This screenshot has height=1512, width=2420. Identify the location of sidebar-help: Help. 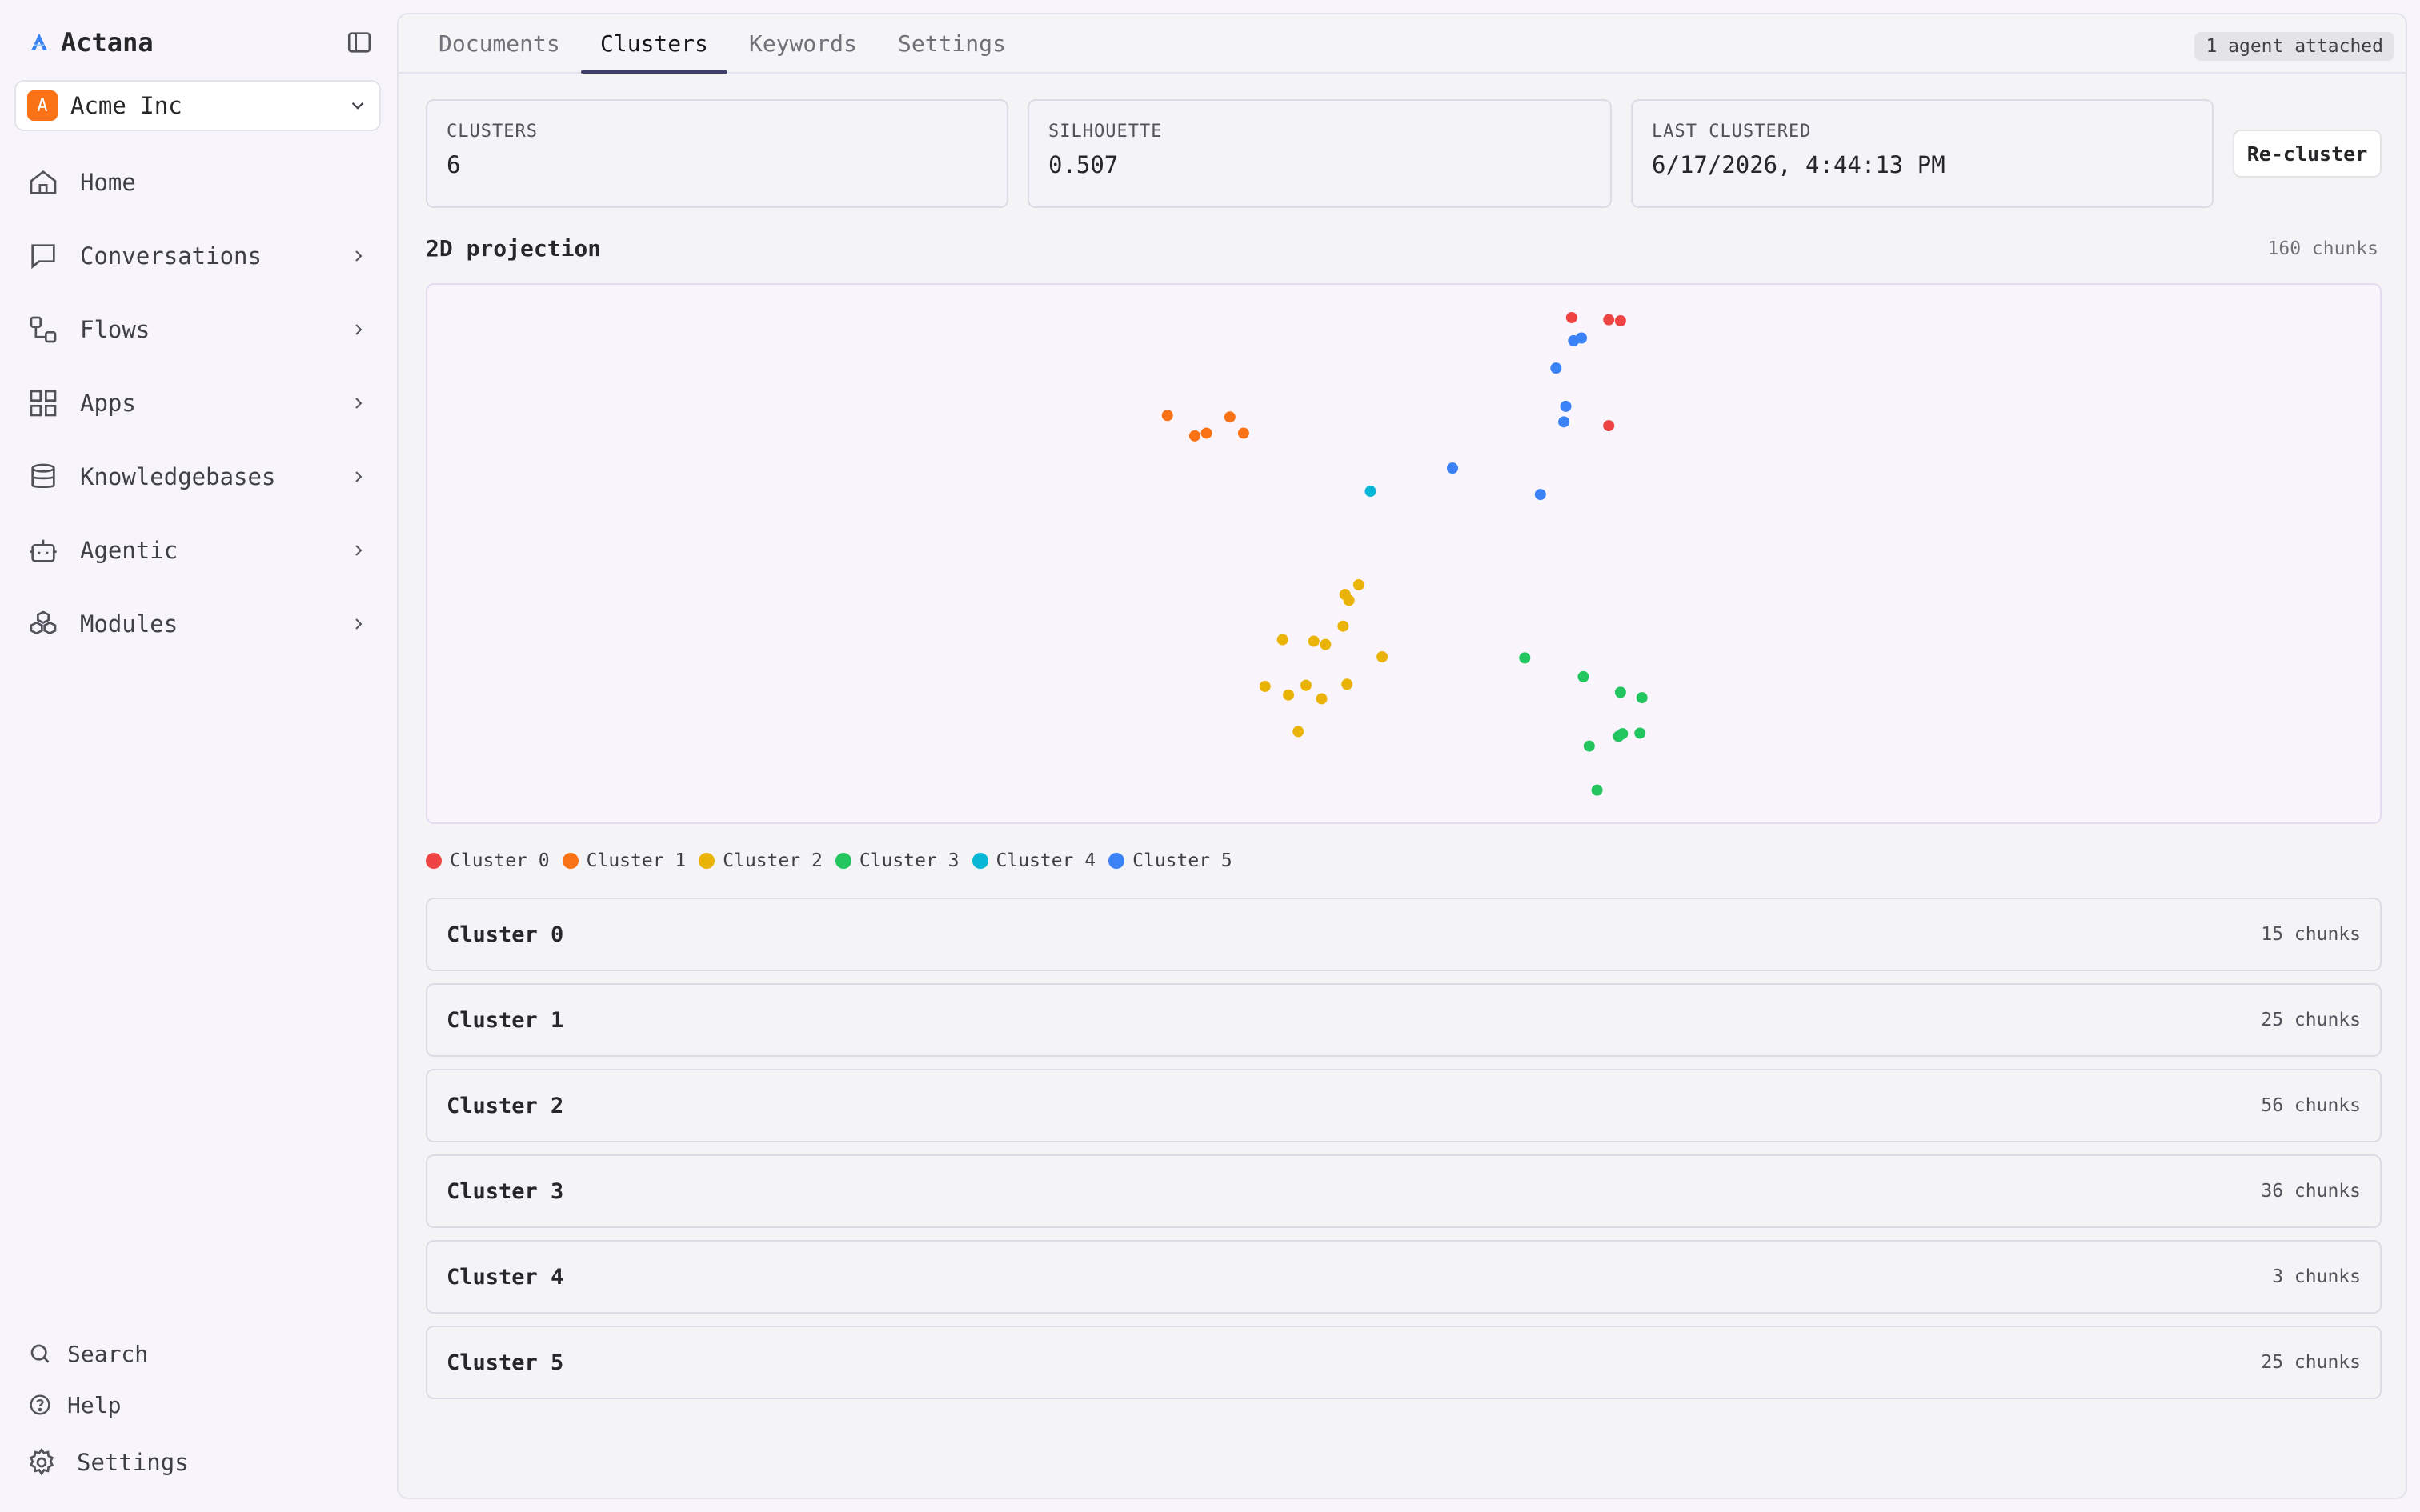
(203, 1404).